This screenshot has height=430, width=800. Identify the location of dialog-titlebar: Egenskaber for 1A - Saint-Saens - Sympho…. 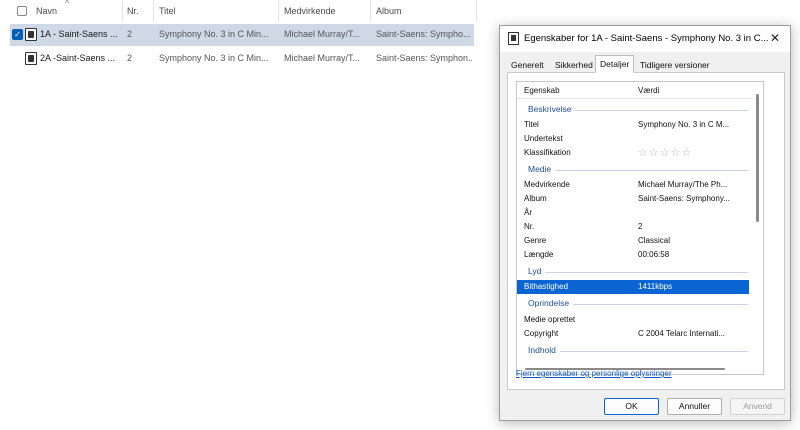
(645, 39).